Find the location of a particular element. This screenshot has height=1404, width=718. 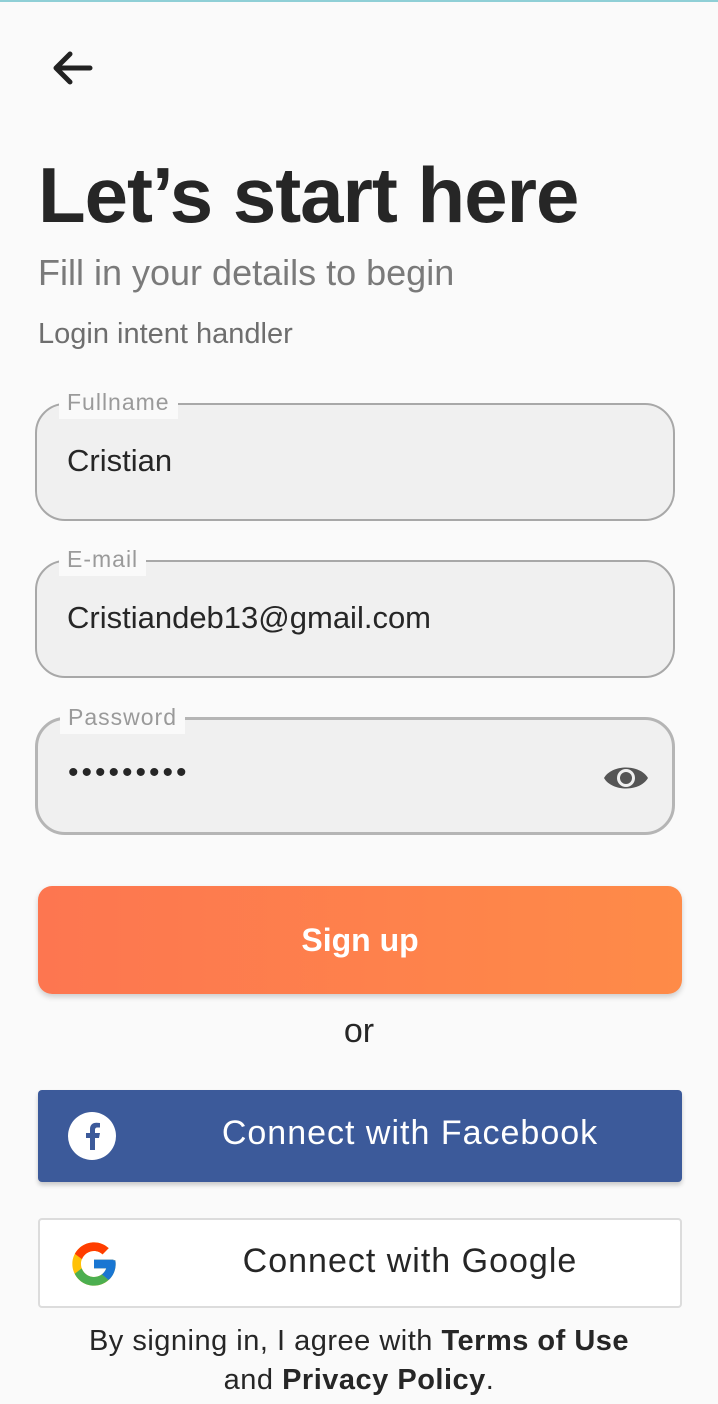

top-accent-line is located at coordinates (359, 1).